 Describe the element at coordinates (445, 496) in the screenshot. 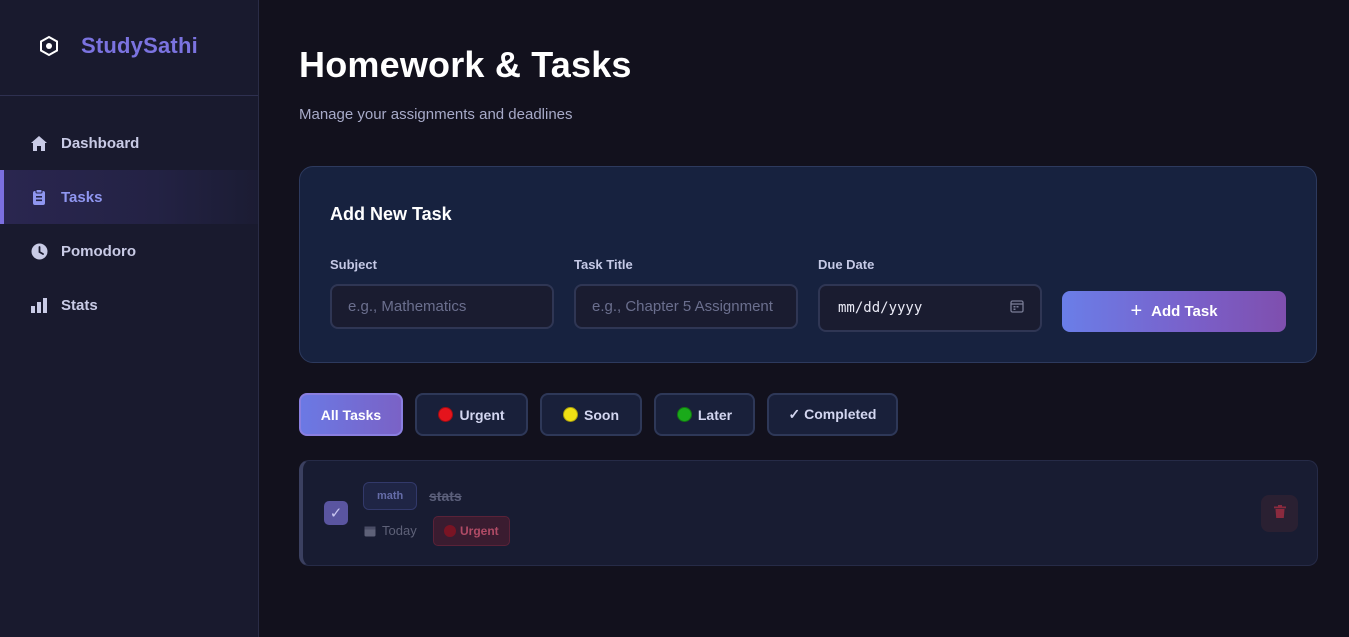

I see `task-title: stats` at that location.